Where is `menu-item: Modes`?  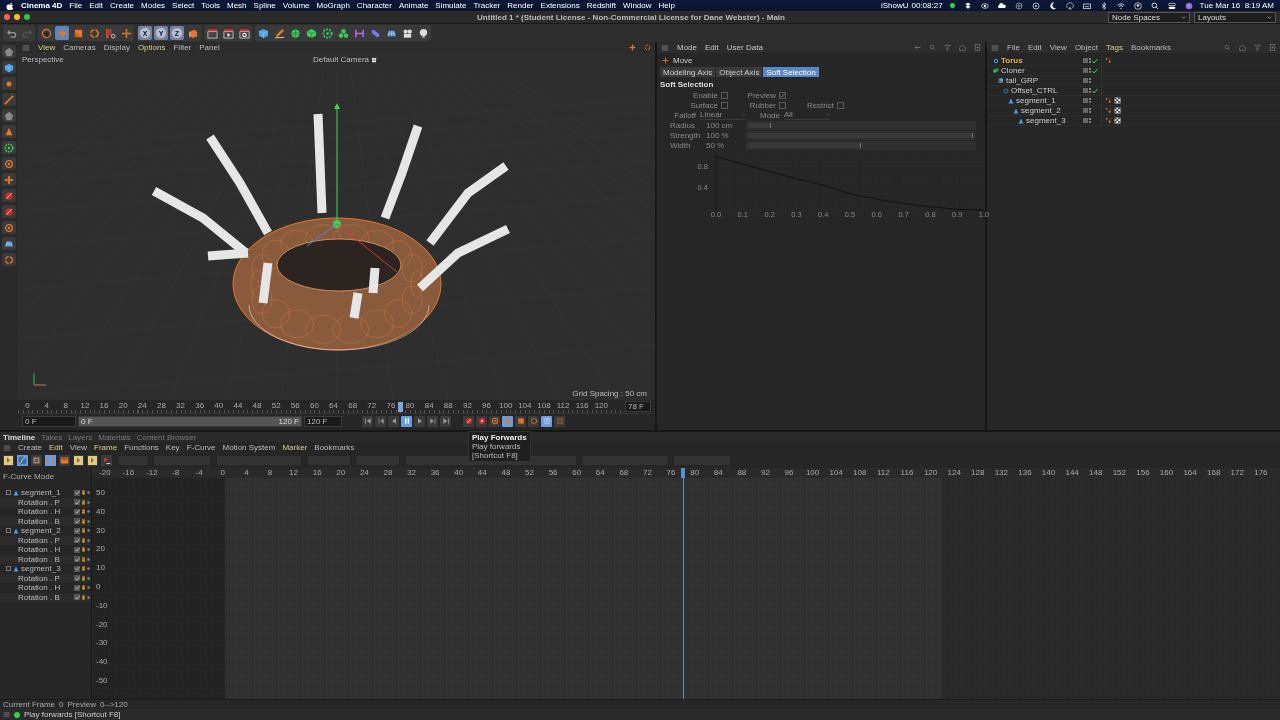 menu-item: Modes is located at coordinates (153, 5).